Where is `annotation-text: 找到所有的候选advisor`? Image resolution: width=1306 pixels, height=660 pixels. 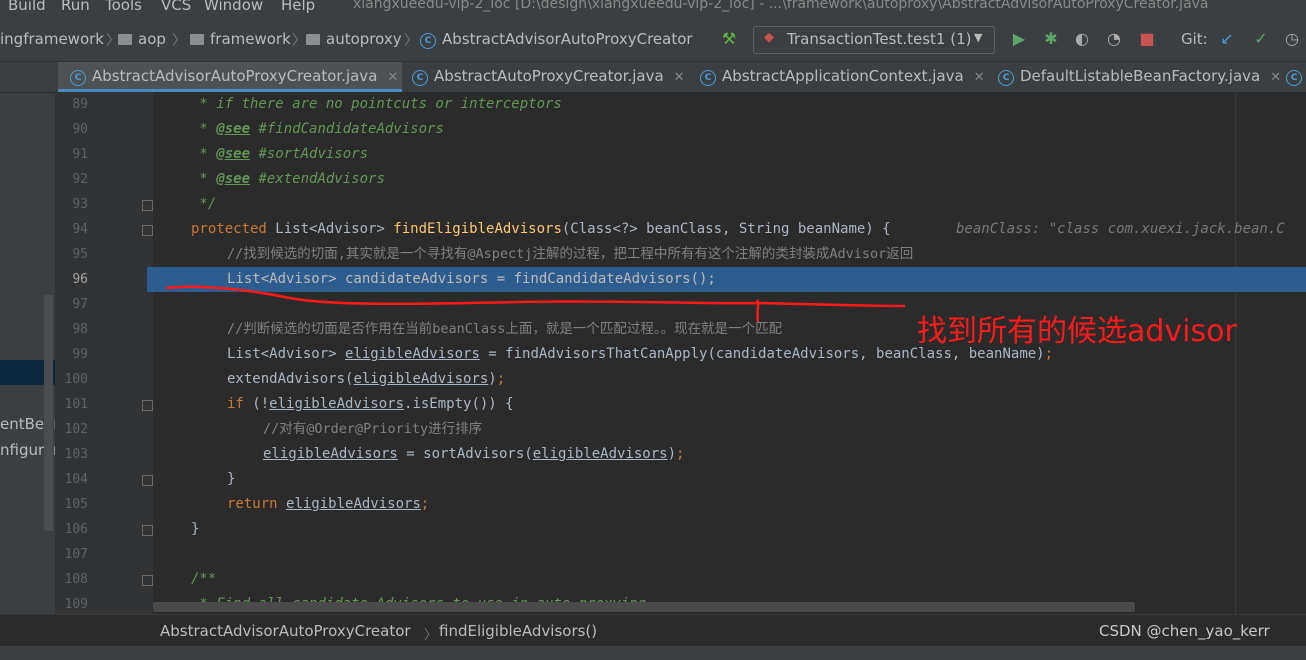 annotation-text: 找到所有的候选advisor is located at coordinates (1077, 331).